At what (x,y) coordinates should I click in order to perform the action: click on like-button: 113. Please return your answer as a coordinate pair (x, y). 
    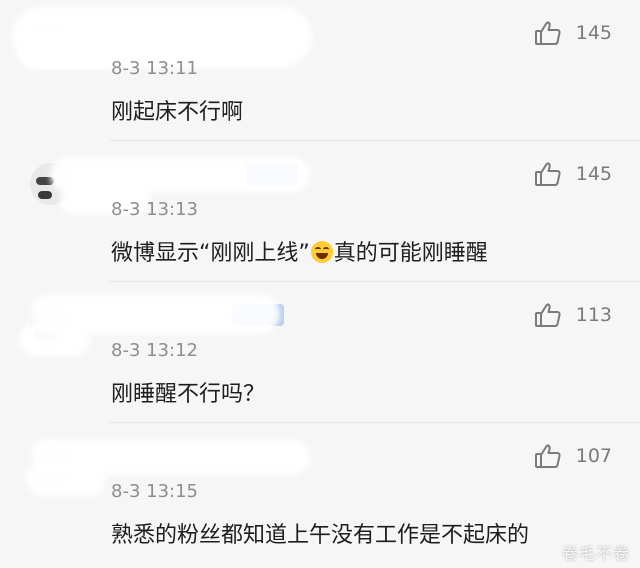
    Looking at the image, I should click on (573, 315).